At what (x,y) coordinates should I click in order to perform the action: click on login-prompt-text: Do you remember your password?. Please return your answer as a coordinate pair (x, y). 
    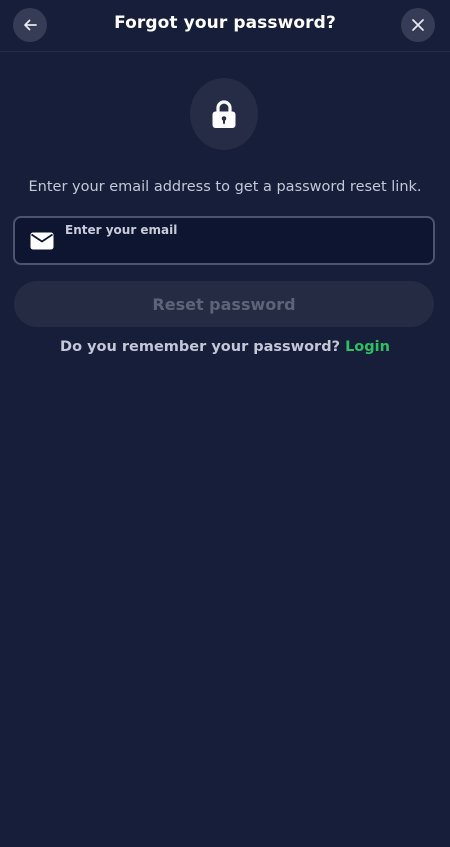
    Looking at the image, I should click on (200, 347).